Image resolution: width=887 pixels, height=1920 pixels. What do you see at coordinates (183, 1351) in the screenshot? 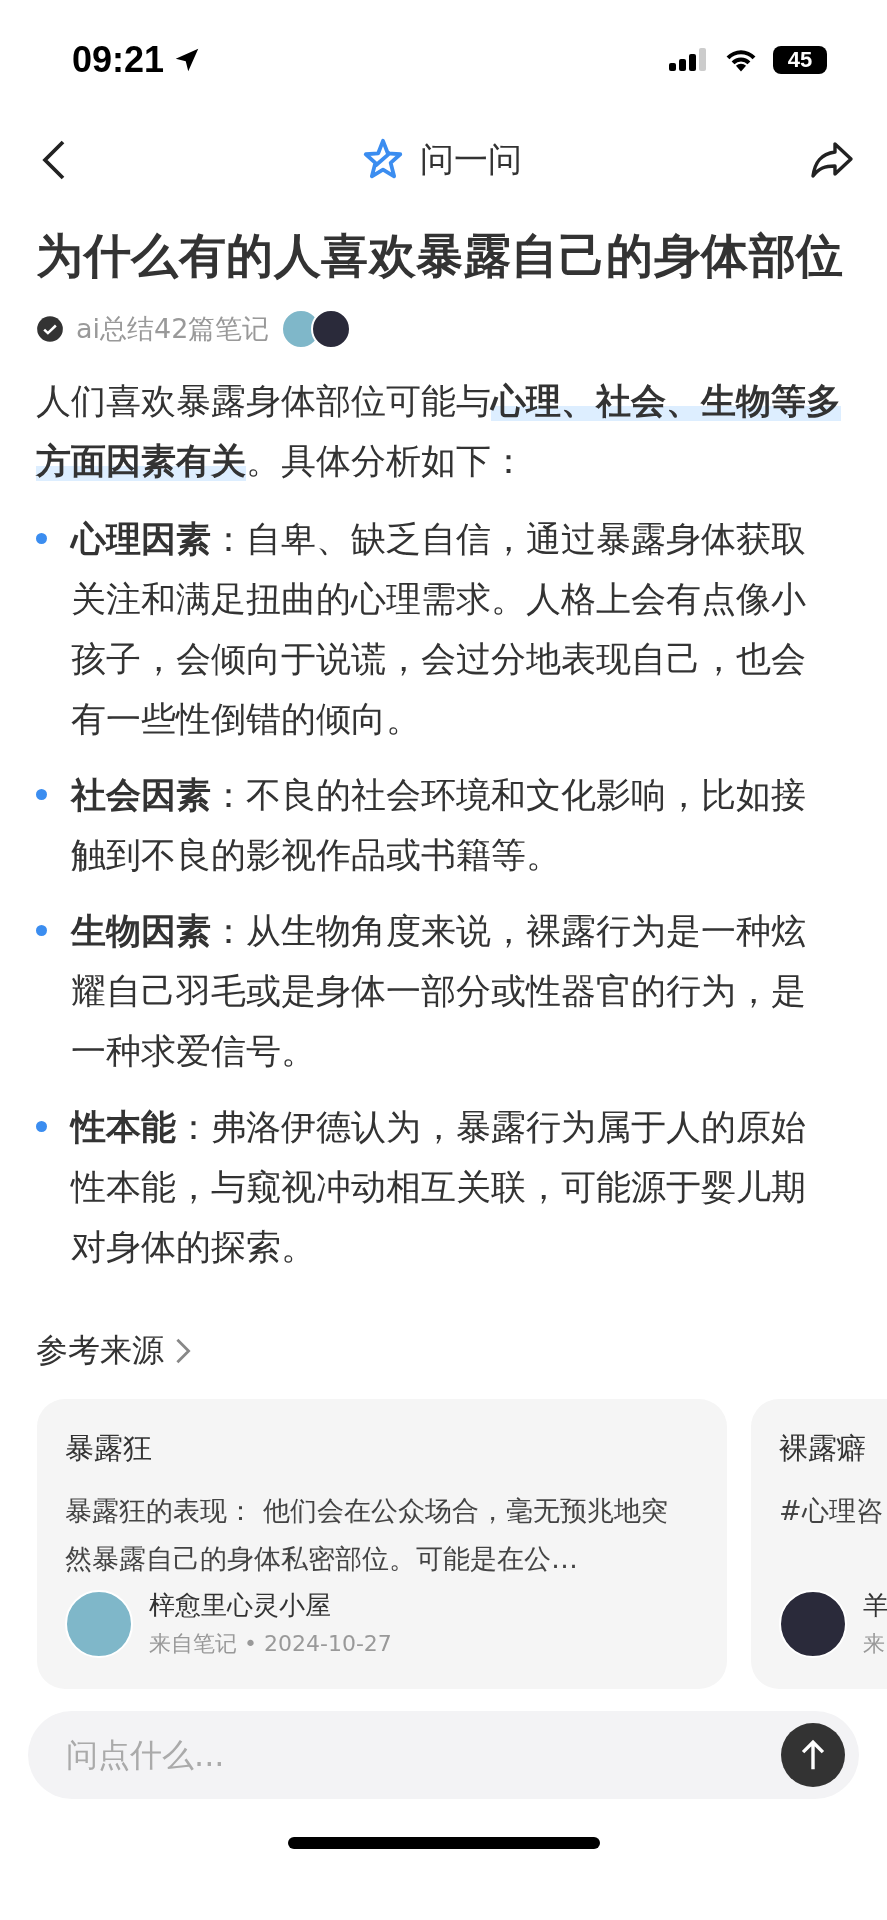
I see `chevron-right-icon` at bounding box center [183, 1351].